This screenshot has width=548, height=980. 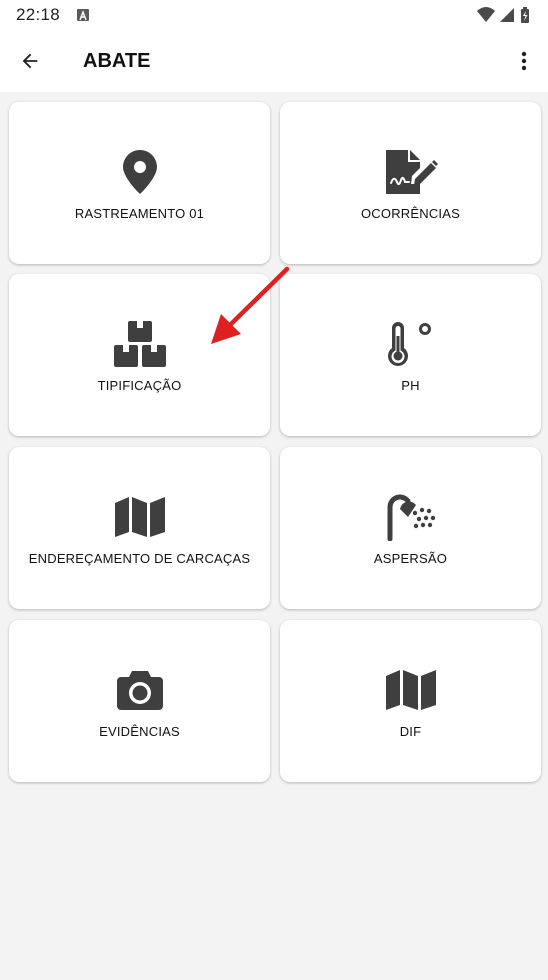 What do you see at coordinates (139, 385) in the screenshot?
I see `tile-label: TIPIFICAÇÃO` at bounding box center [139, 385].